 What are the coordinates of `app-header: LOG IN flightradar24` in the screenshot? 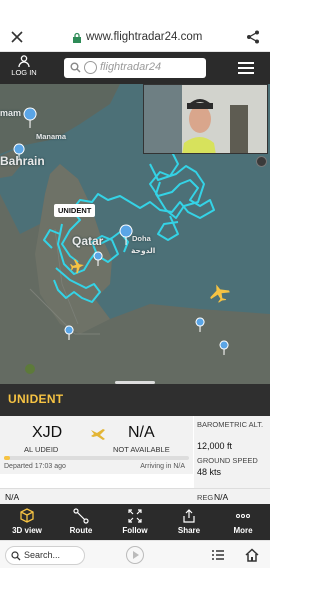 It's located at (135, 68).